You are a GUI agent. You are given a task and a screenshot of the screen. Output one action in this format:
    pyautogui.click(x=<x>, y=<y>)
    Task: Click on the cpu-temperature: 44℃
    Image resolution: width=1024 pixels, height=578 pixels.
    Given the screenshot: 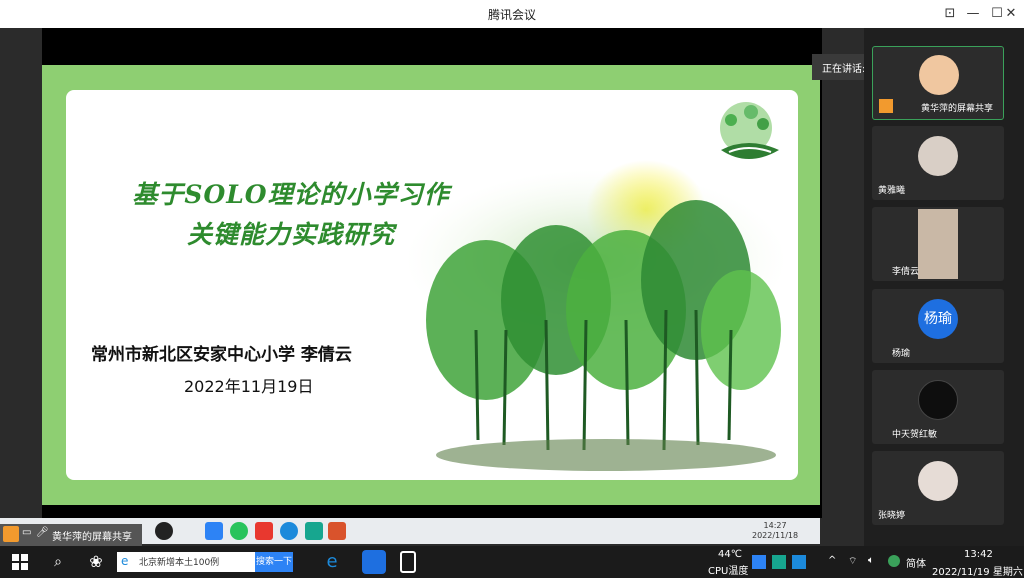 What is the action you would take?
    pyautogui.click(x=730, y=554)
    